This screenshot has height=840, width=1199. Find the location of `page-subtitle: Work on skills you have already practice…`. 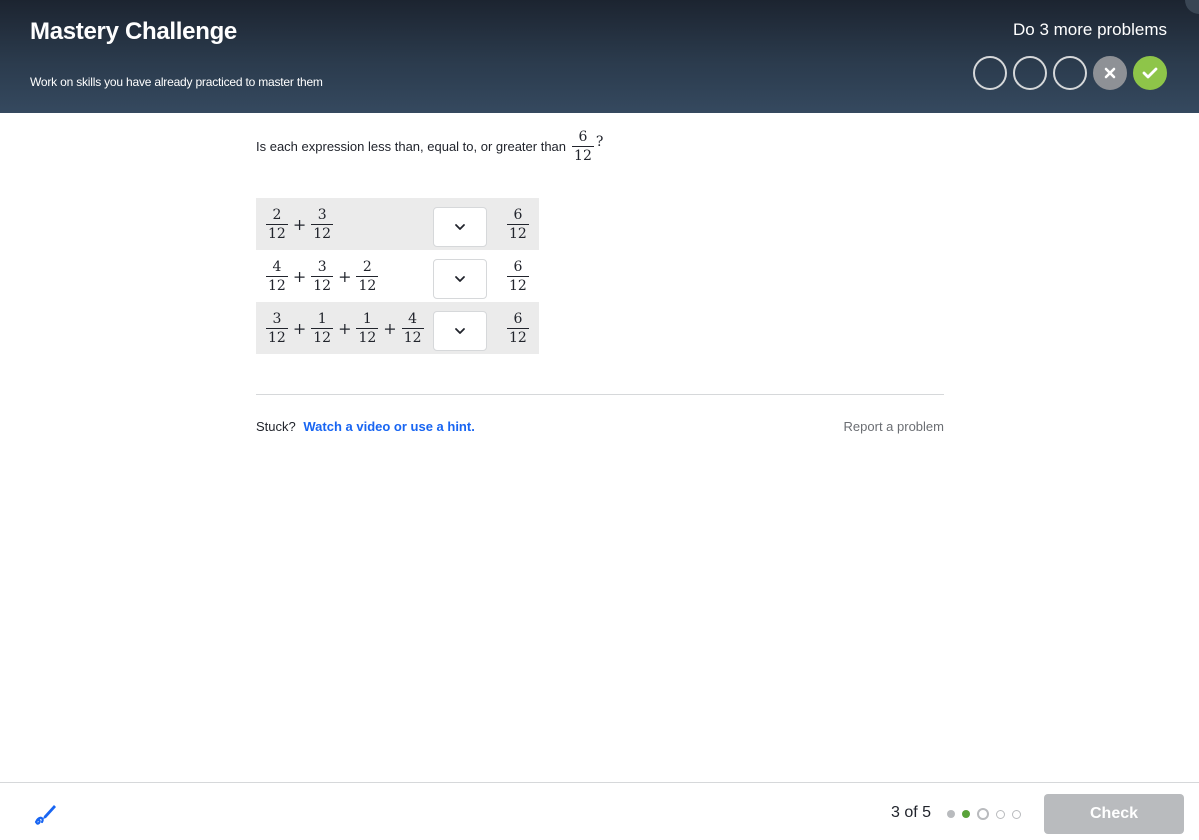

page-subtitle: Work on skills you have already practice… is located at coordinates (176, 82).